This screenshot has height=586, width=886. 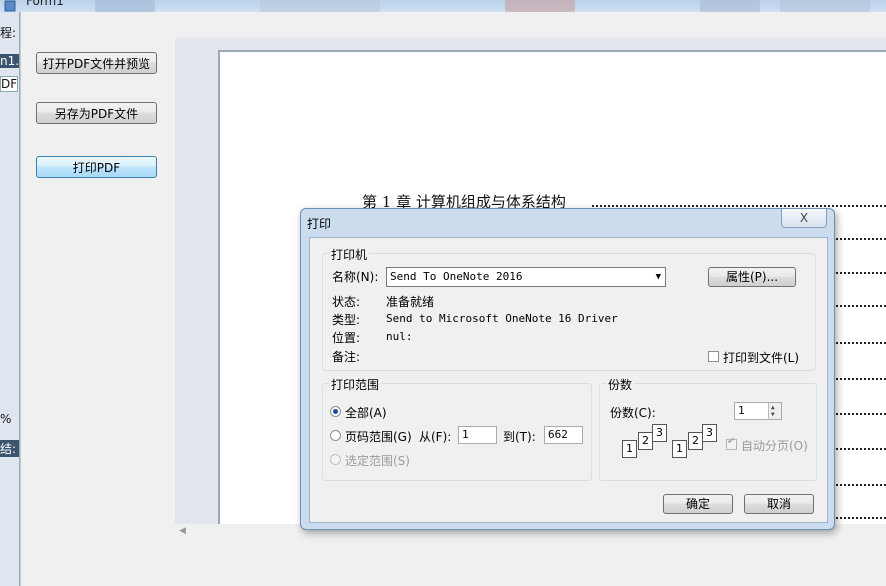 What do you see at coordinates (741, 410) in the screenshot?
I see `copies-value: 1` at bounding box center [741, 410].